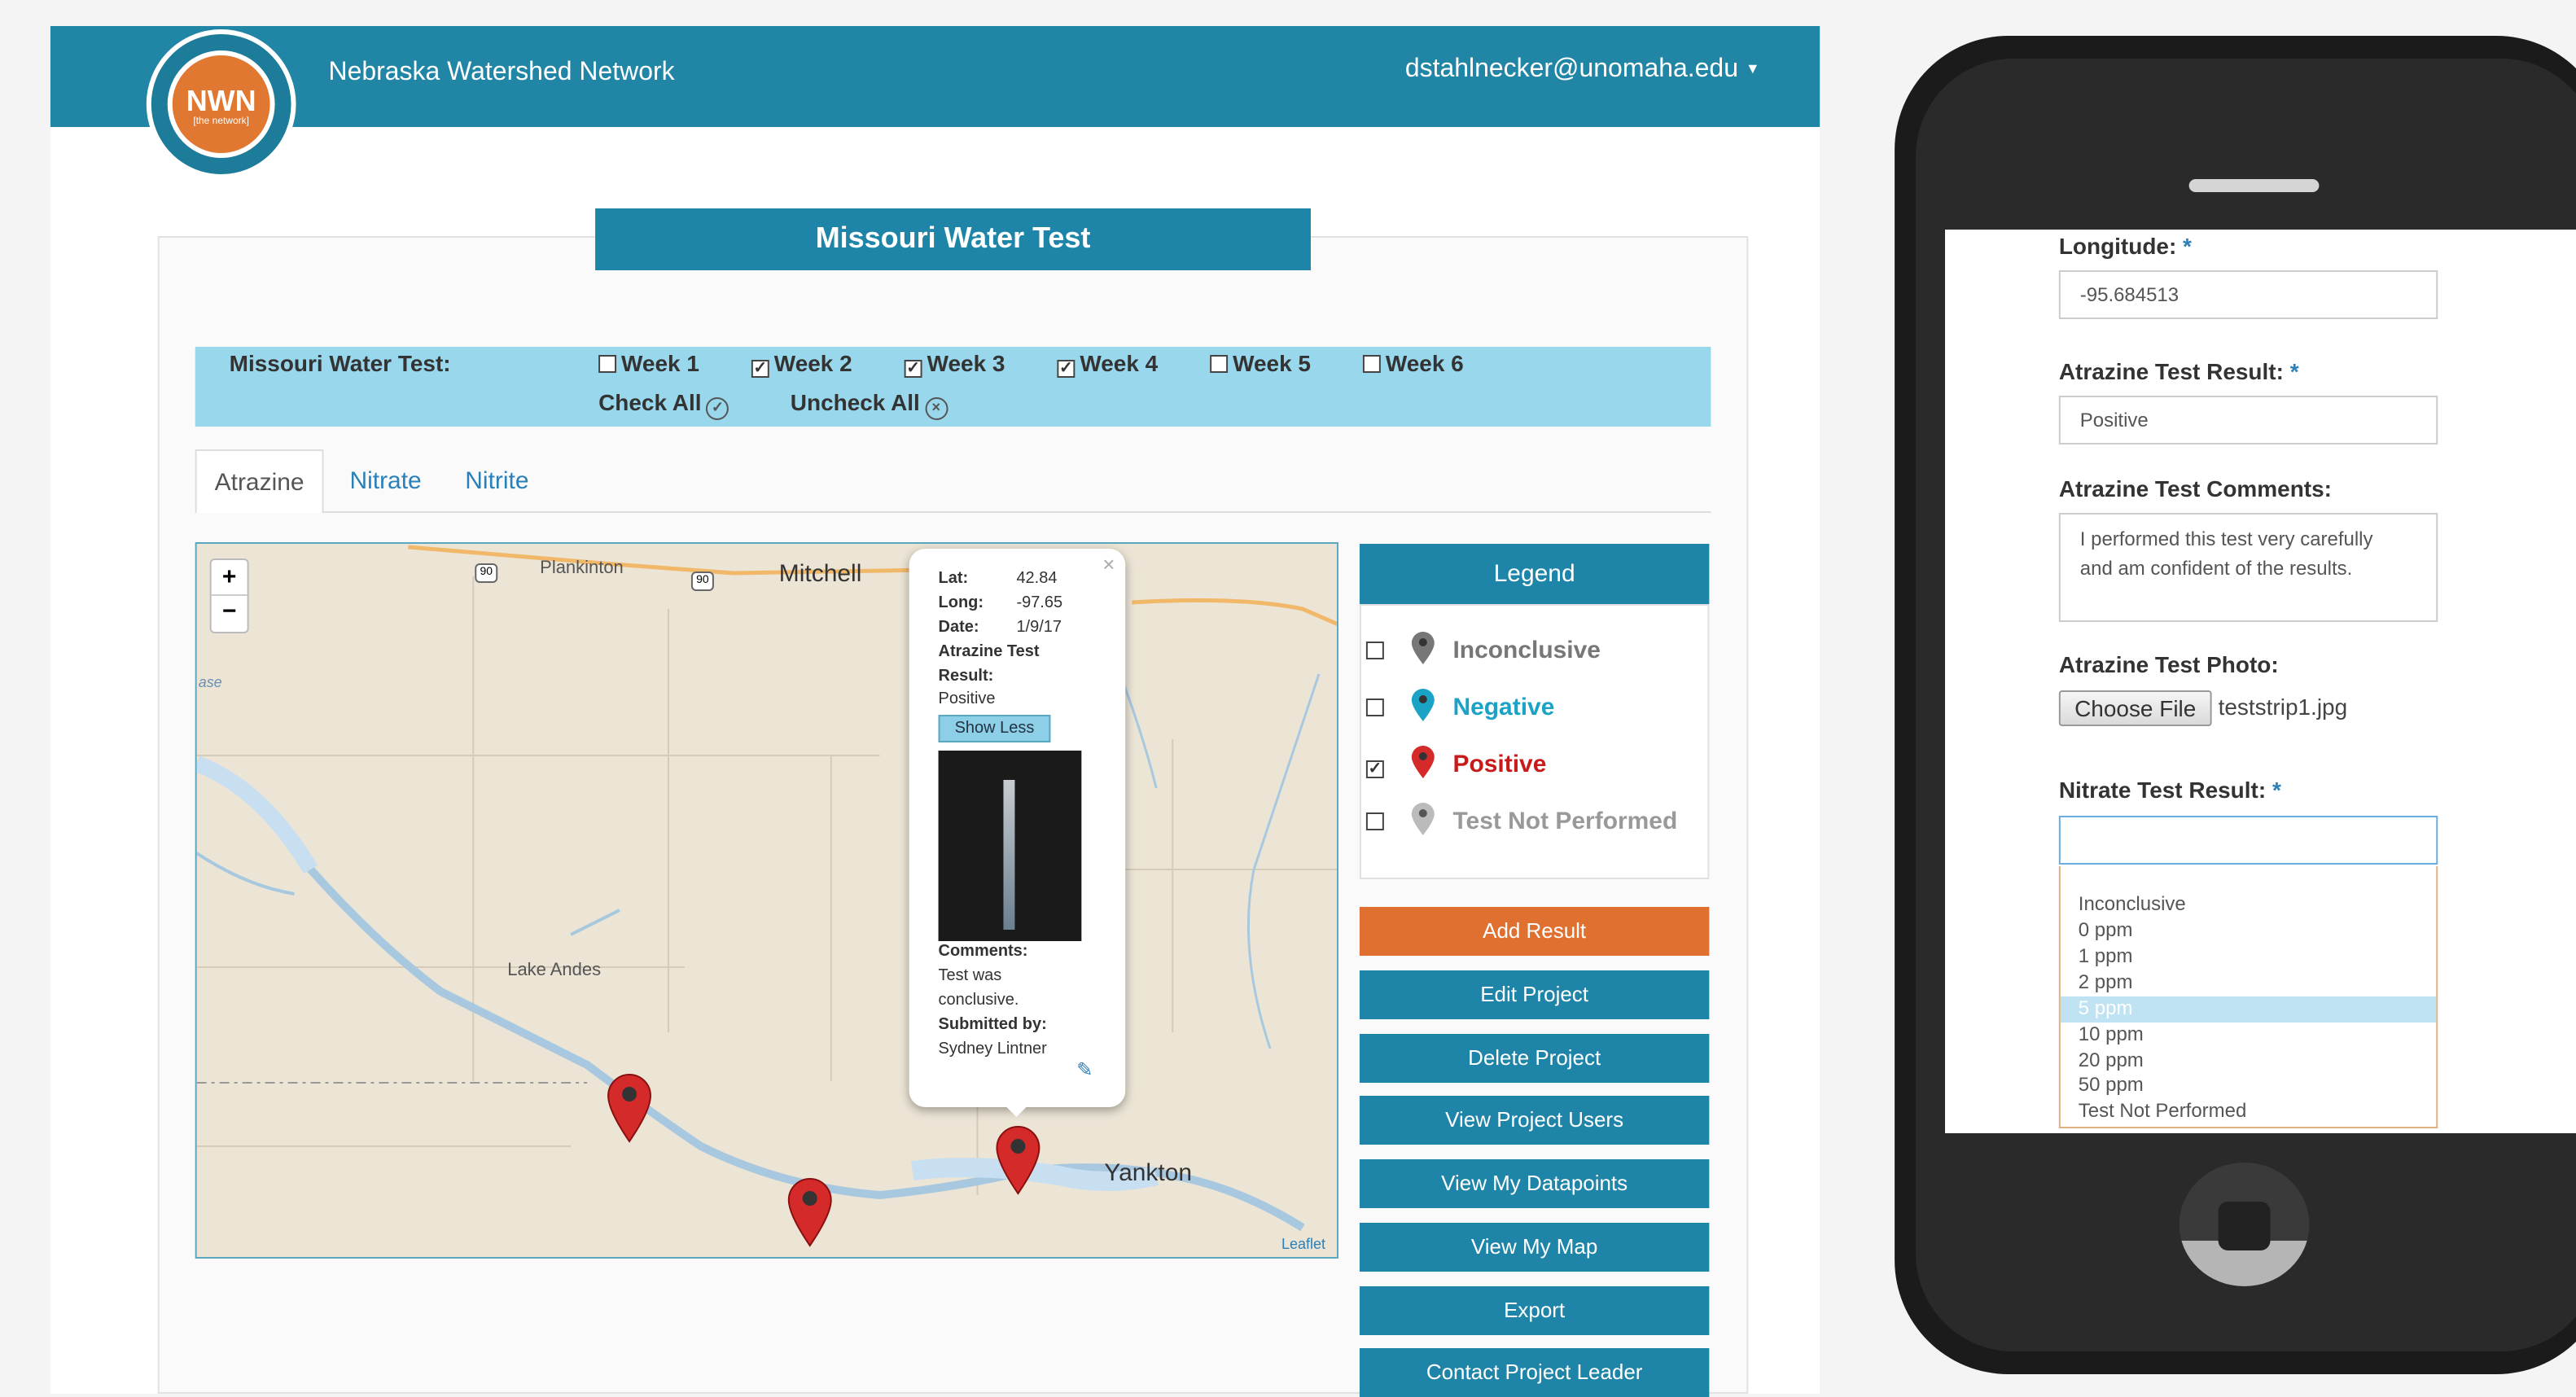 The width and height of the screenshot is (2576, 1397). What do you see at coordinates (2111, 1084) in the screenshot?
I see `dropdown-option: 50 ppm` at bounding box center [2111, 1084].